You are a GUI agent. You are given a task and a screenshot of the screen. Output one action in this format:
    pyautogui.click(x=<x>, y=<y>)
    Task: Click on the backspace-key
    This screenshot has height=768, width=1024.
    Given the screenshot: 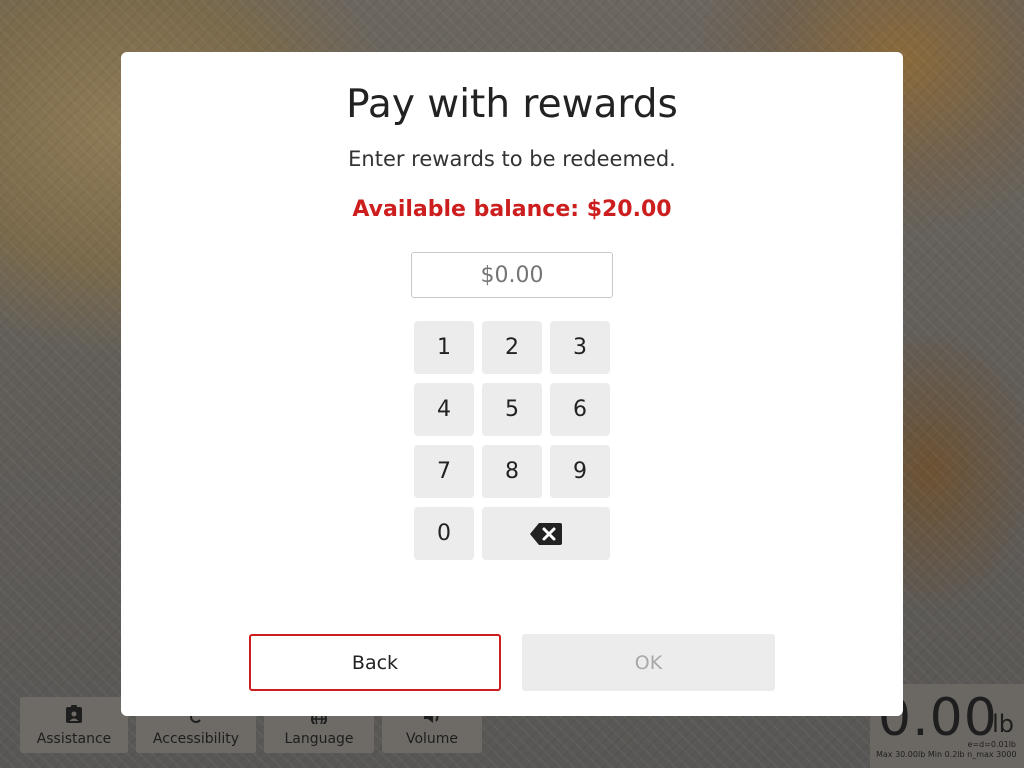 What is the action you would take?
    pyautogui.click(x=546, y=533)
    